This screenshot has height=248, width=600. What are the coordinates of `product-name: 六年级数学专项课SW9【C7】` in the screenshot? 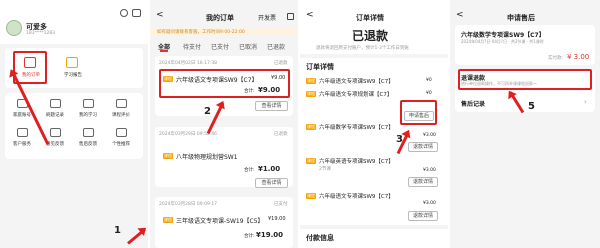 It's located at (503, 35).